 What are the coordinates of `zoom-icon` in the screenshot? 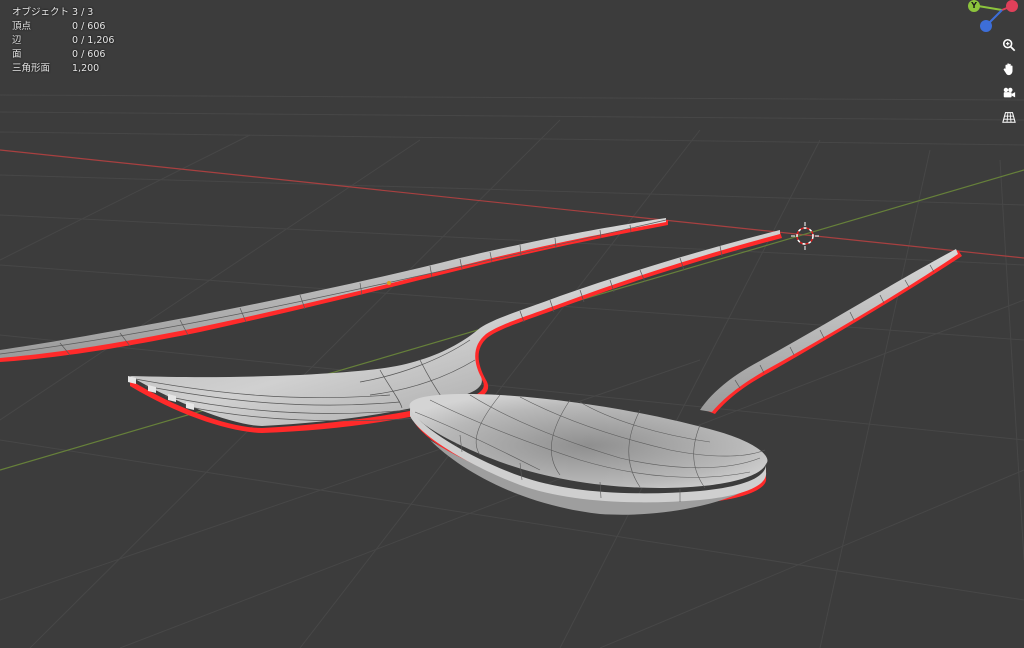 It's located at (1009, 45).